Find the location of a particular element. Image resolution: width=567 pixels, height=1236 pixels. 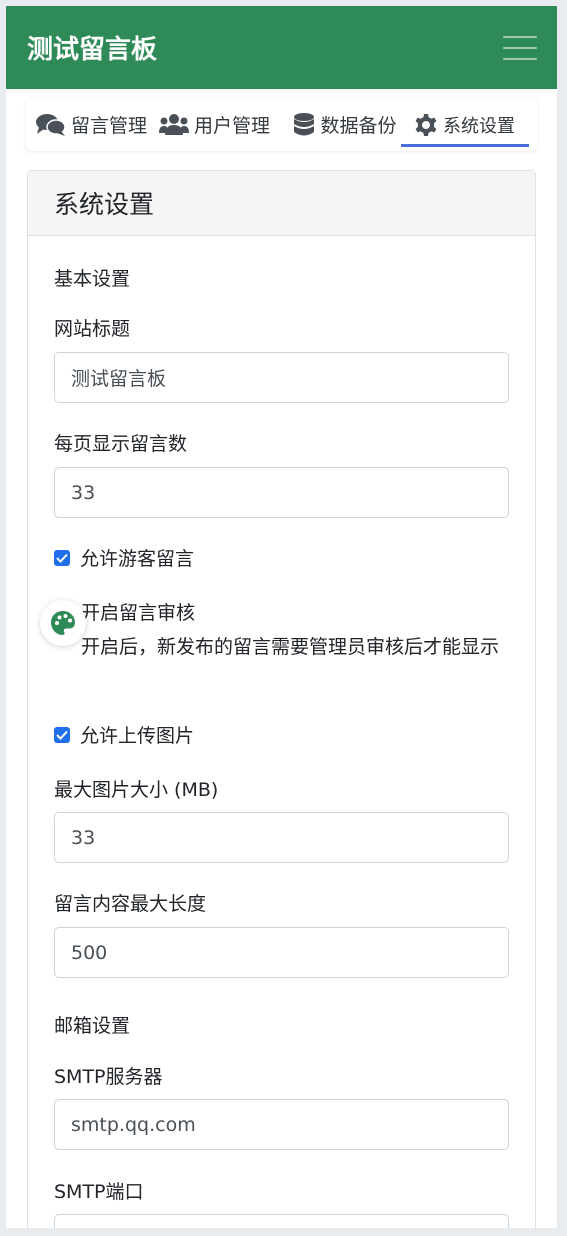

navbar: 测试留言板 is located at coordinates (281, 47).